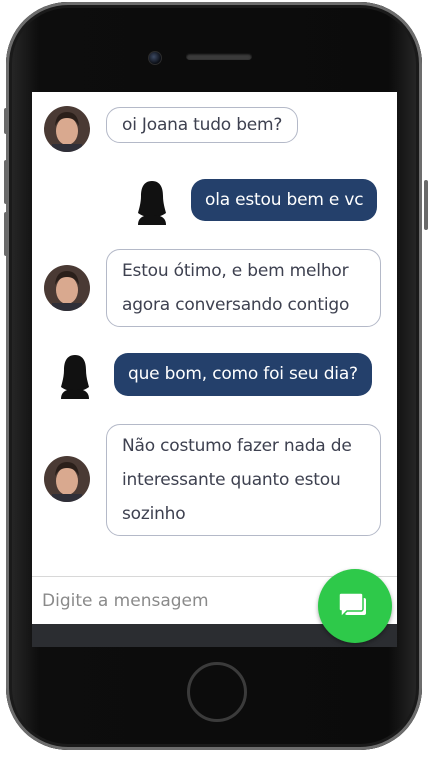 The height and width of the screenshot is (763, 432). I want to click on message-text: Estou ótimo, e bem melhor, so click(235, 271).